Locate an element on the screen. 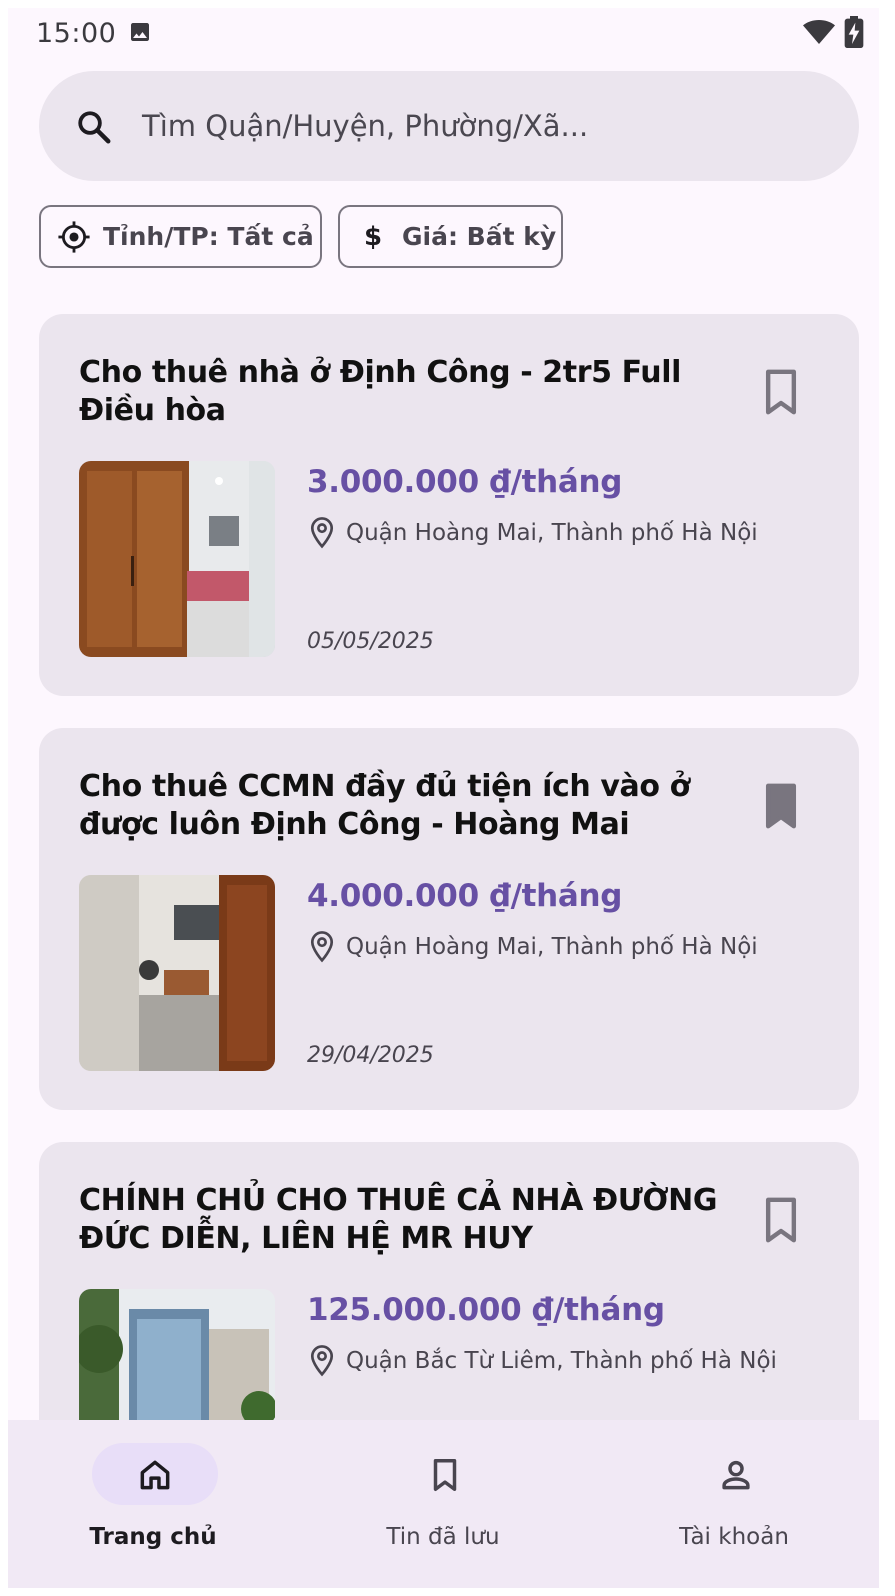 The width and height of the screenshot is (895, 1596). nav-item-saved: Tin đã lưu is located at coordinates (443, 1504).